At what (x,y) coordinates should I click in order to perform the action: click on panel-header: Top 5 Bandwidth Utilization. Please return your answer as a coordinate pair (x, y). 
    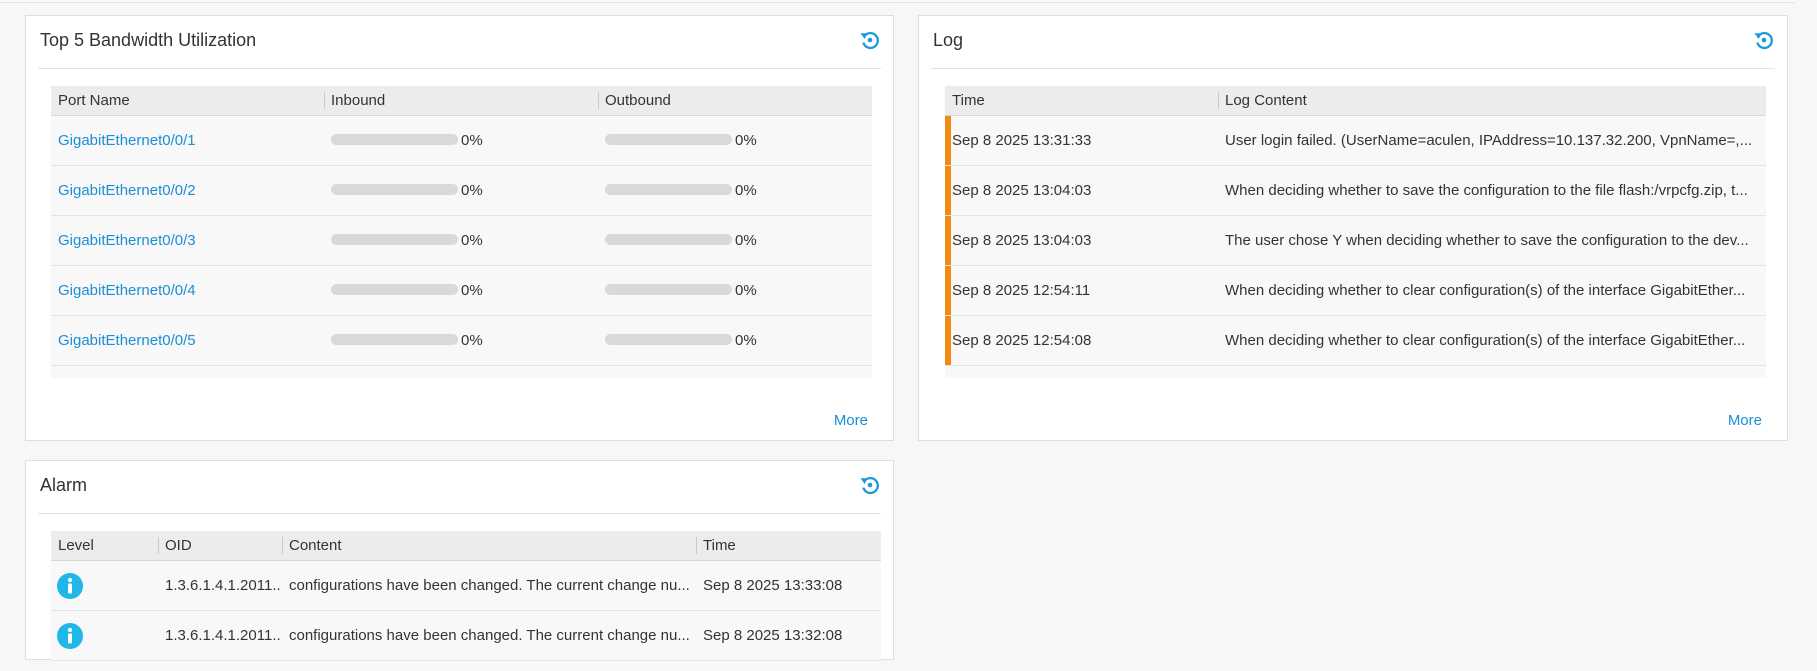
    Looking at the image, I should click on (459, 42).